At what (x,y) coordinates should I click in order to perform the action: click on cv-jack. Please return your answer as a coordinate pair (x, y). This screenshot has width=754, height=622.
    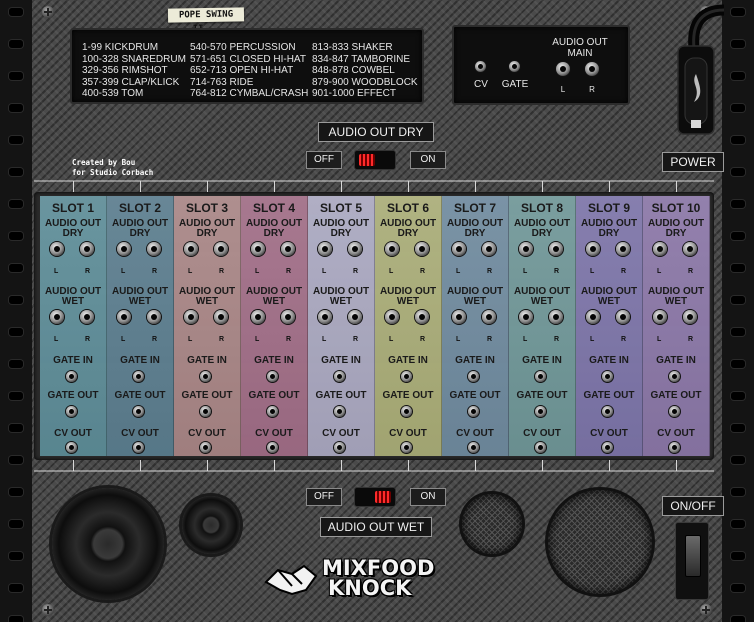
    Looking at the image, I should click on (480, 66).